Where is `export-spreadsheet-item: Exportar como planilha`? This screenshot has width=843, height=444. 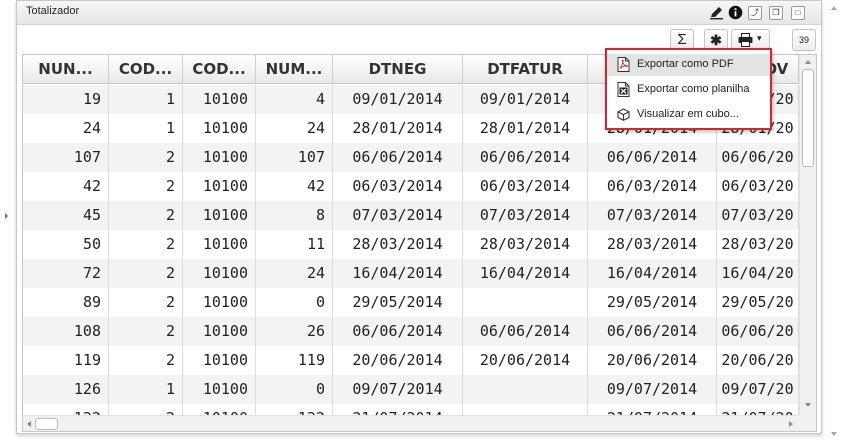
export-spreadsheet-item: Exportar como planilha is located at coordinates (688, 90).